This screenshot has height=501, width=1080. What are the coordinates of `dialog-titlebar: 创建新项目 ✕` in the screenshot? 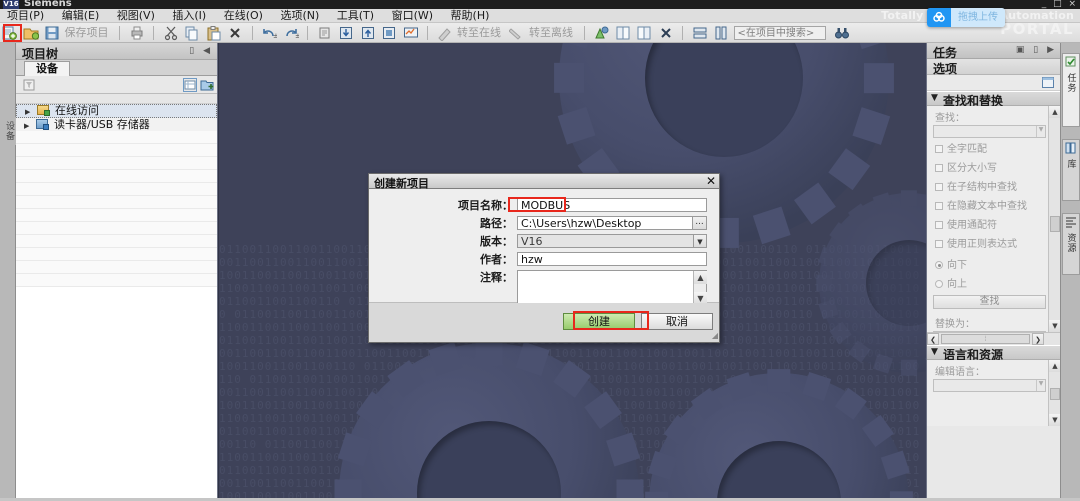 It's located at (544, 182).